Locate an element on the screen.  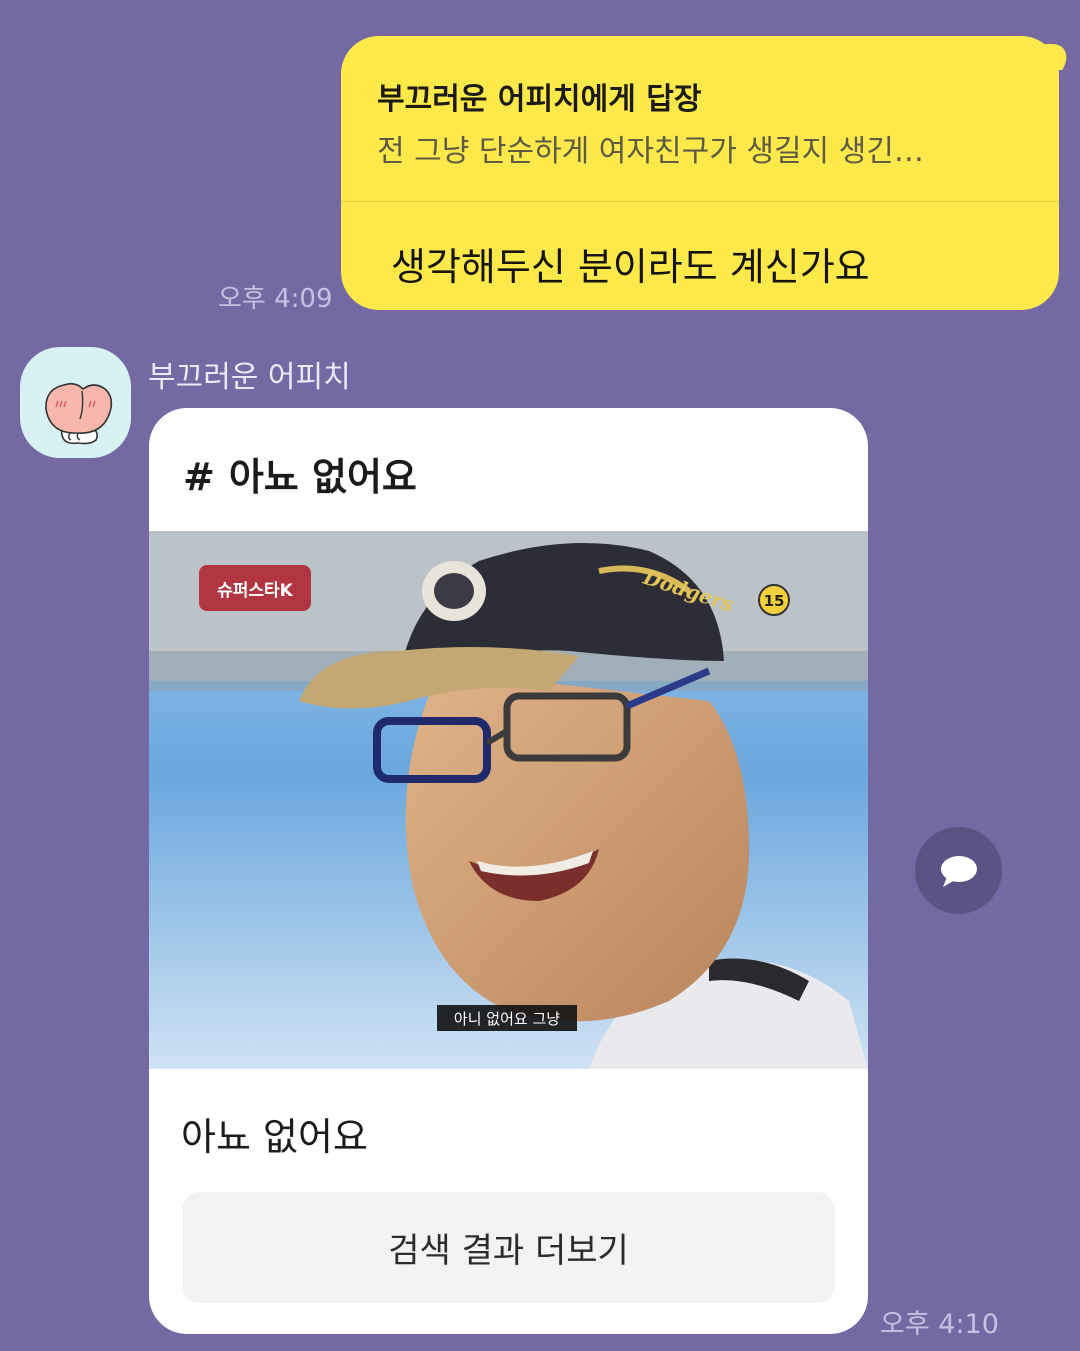
message-timestamp: 오후 4:10 is located at coordinates (939, 1324).